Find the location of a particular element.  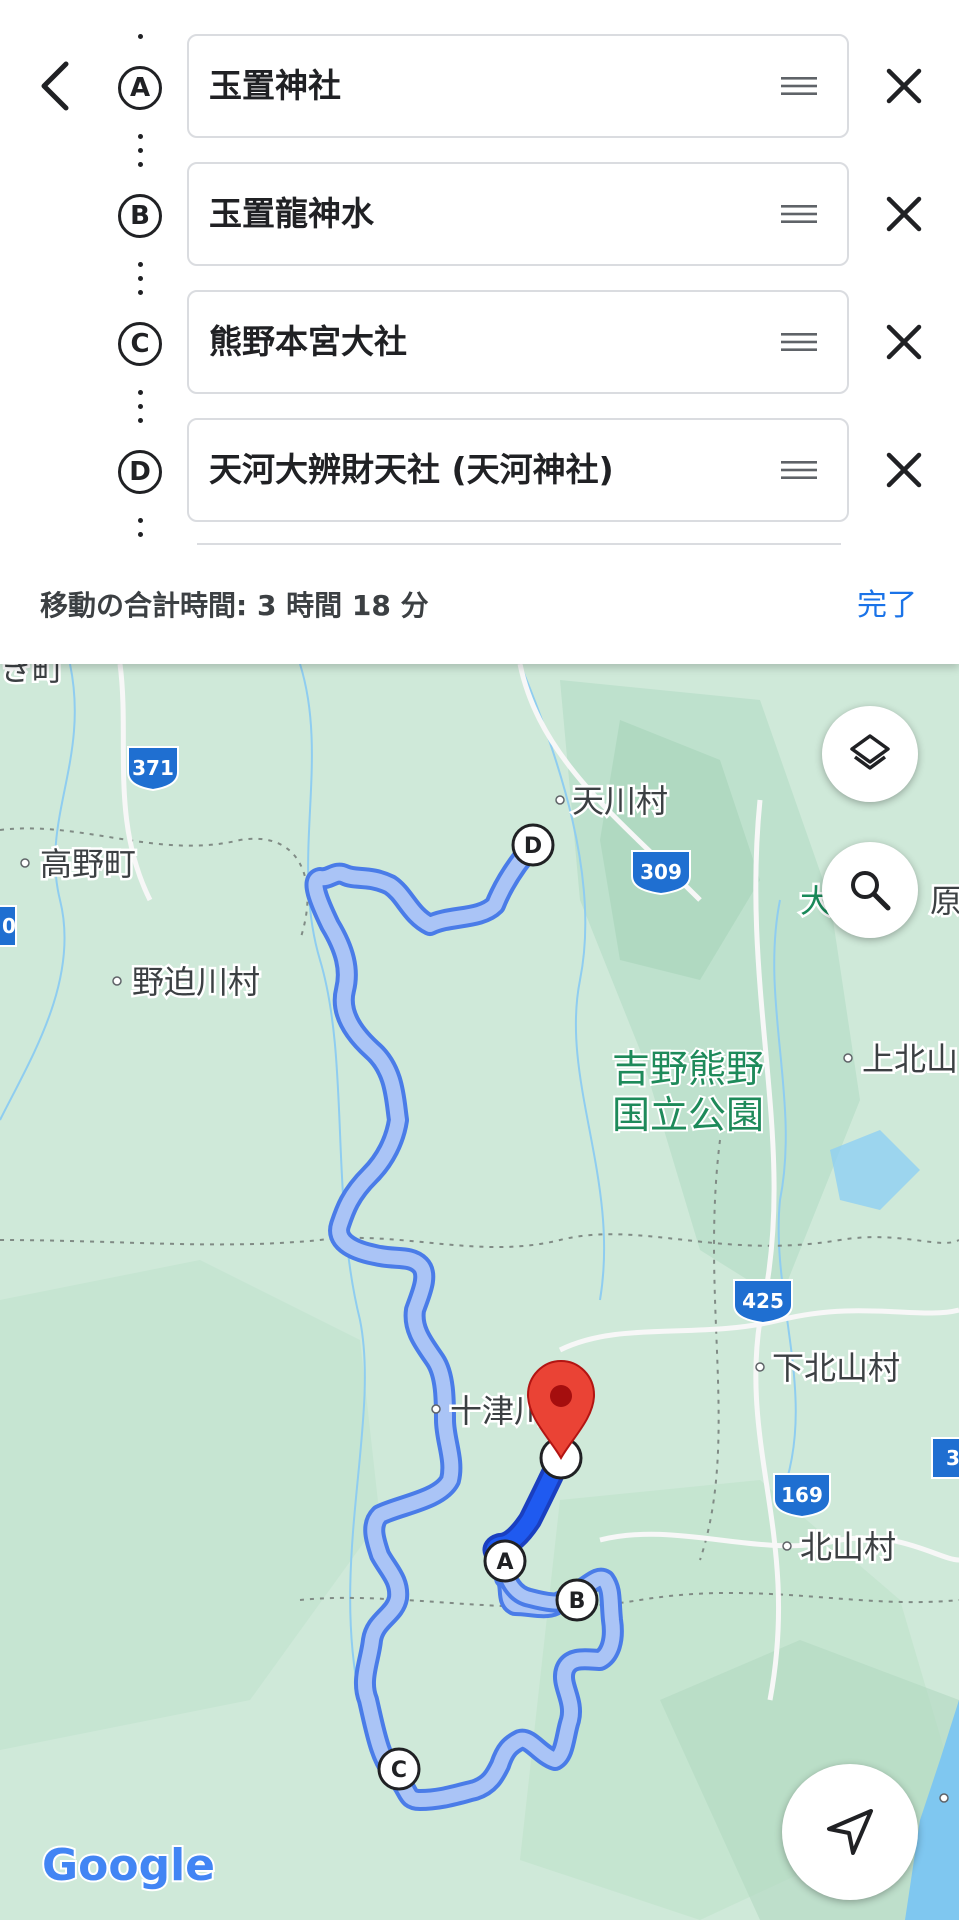

map-marker-b: B is located at coordinates (577, 1600).